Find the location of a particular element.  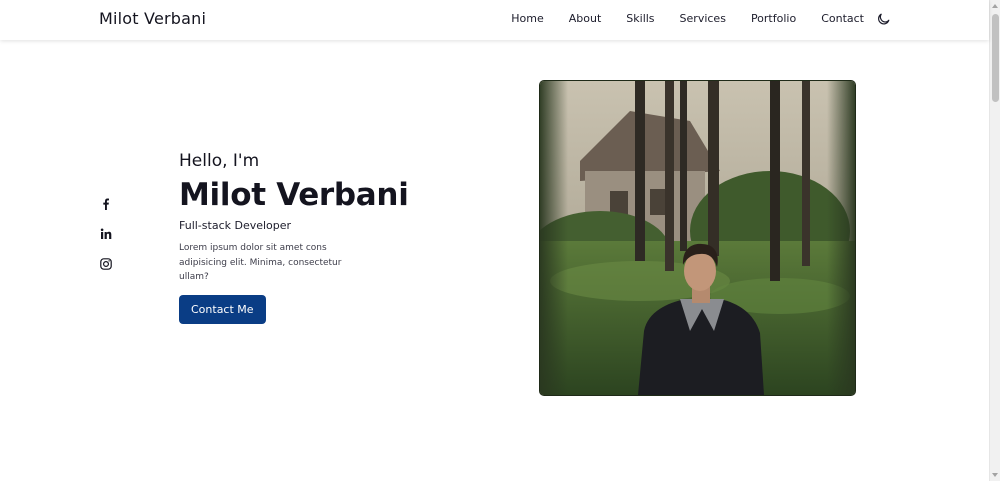

instagram-icon is located at coordinates (106, 263).